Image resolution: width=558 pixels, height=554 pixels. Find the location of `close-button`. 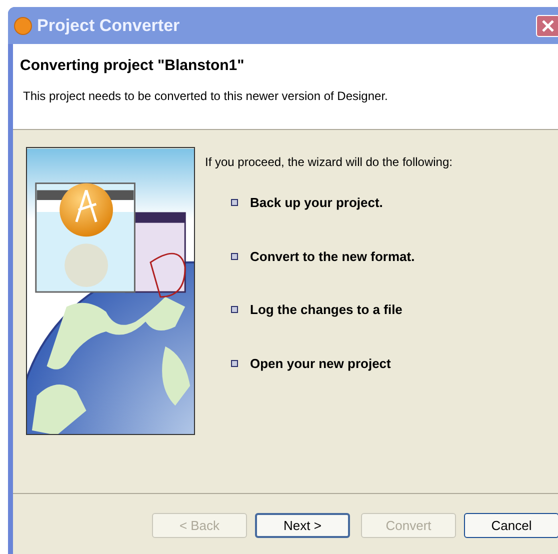

close-button is located at coordinates (547, 26).